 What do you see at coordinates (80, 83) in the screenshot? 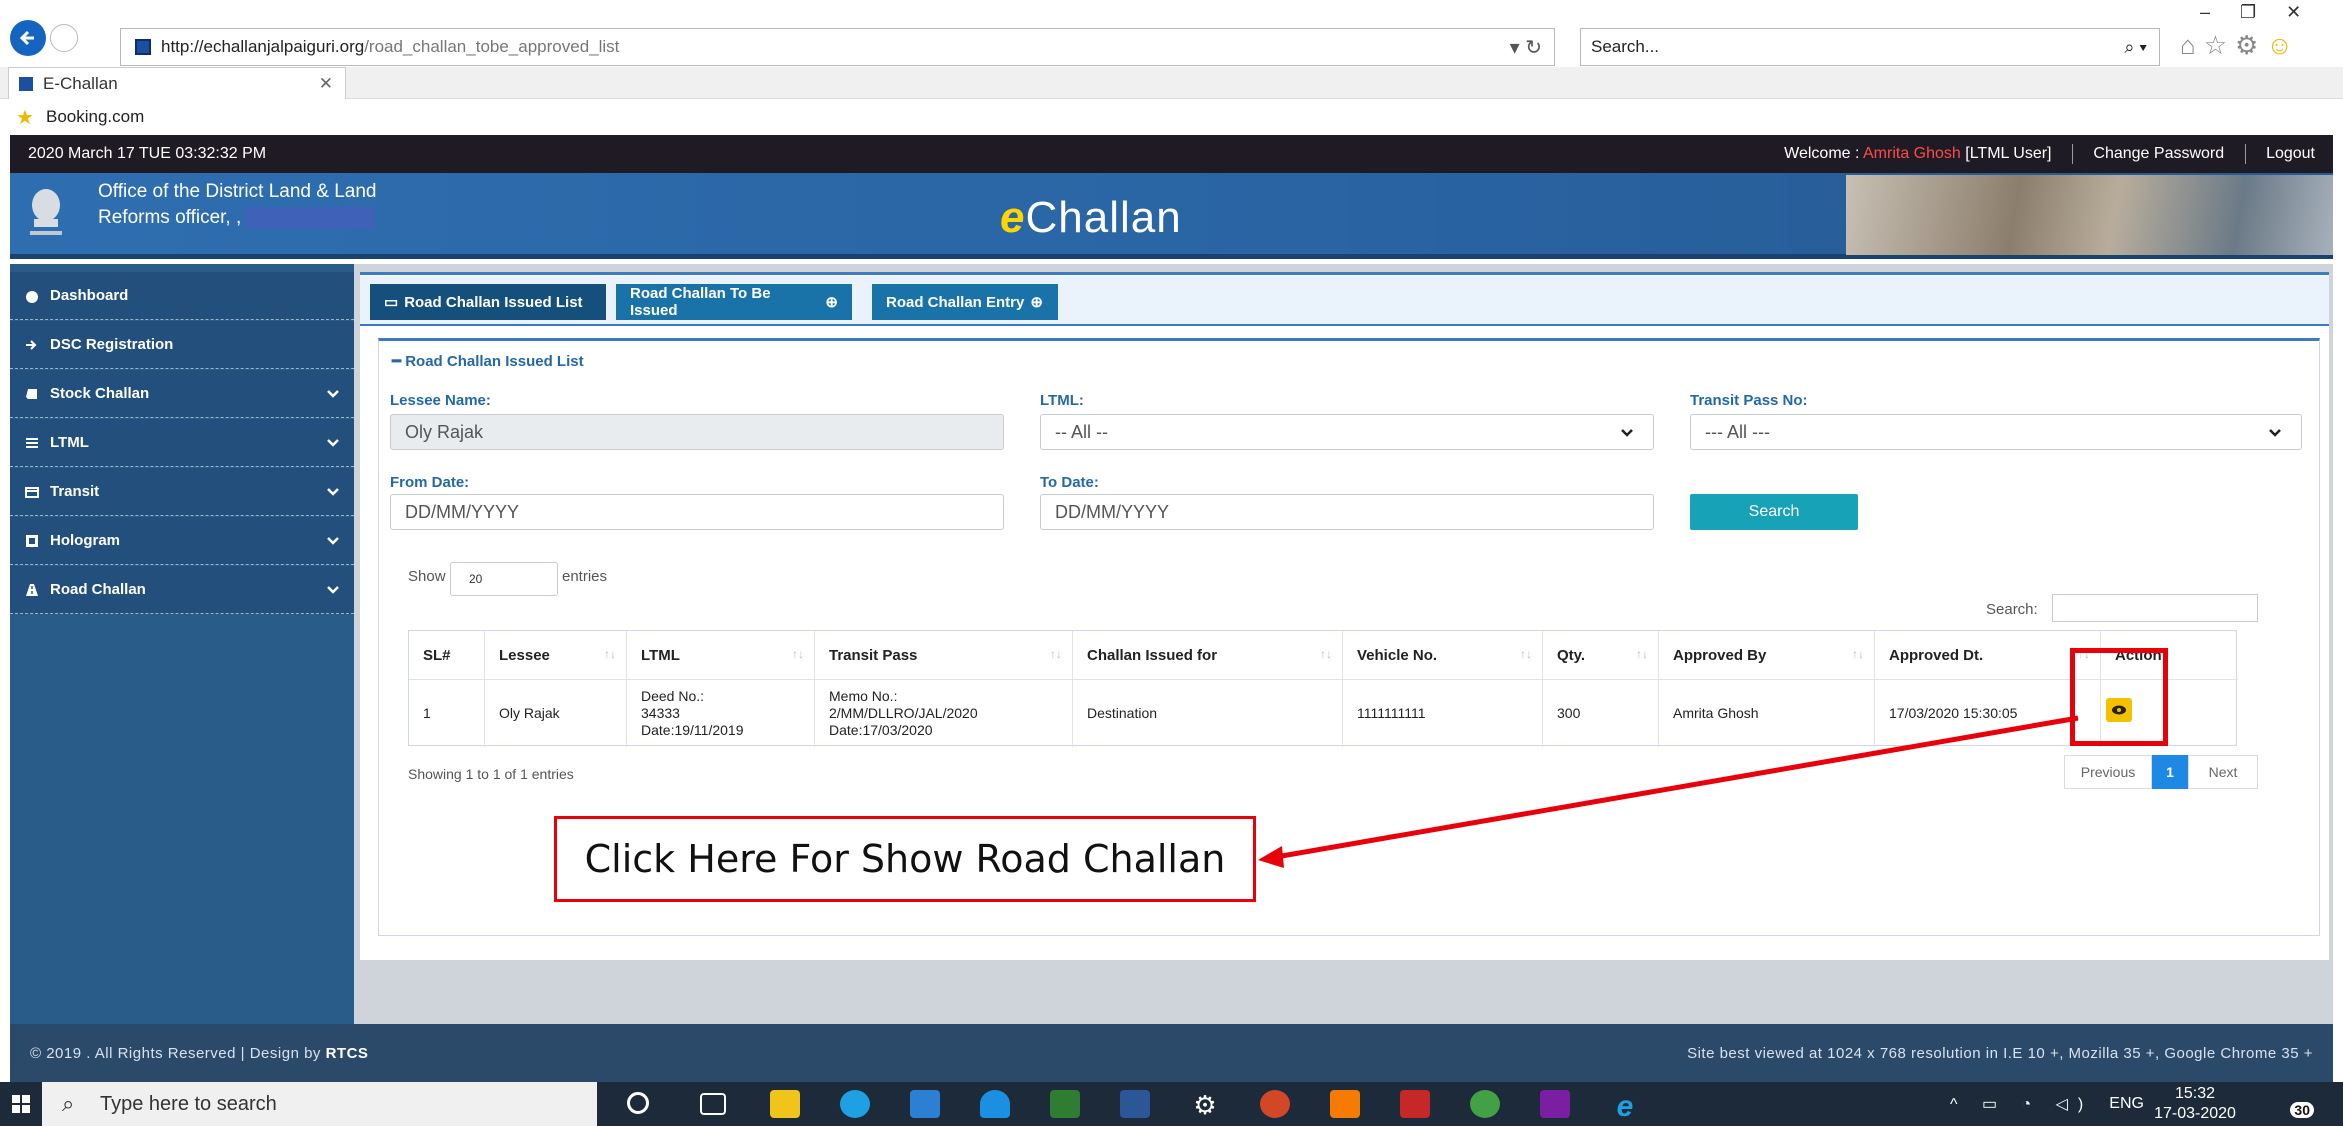
I see `tab-title: E-Challan` at bounding box center [80, 83].